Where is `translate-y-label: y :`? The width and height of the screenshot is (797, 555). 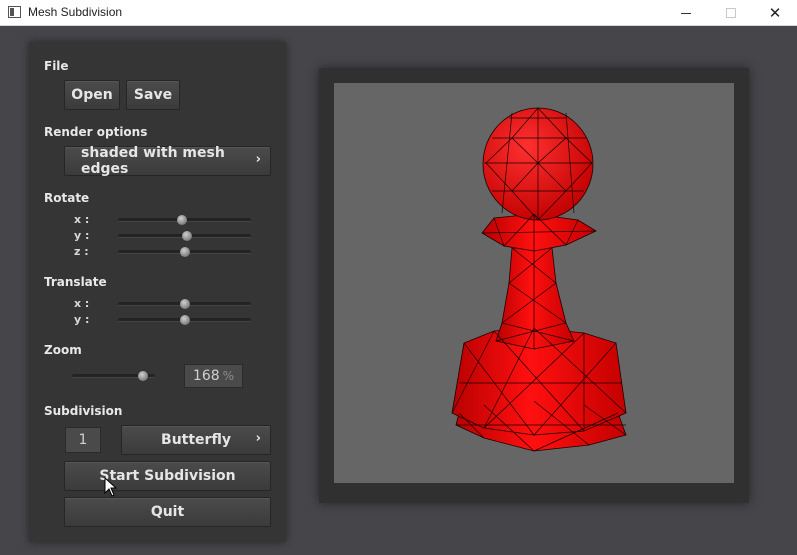
translate-y-label: y : is located at coordinates (82, 319).